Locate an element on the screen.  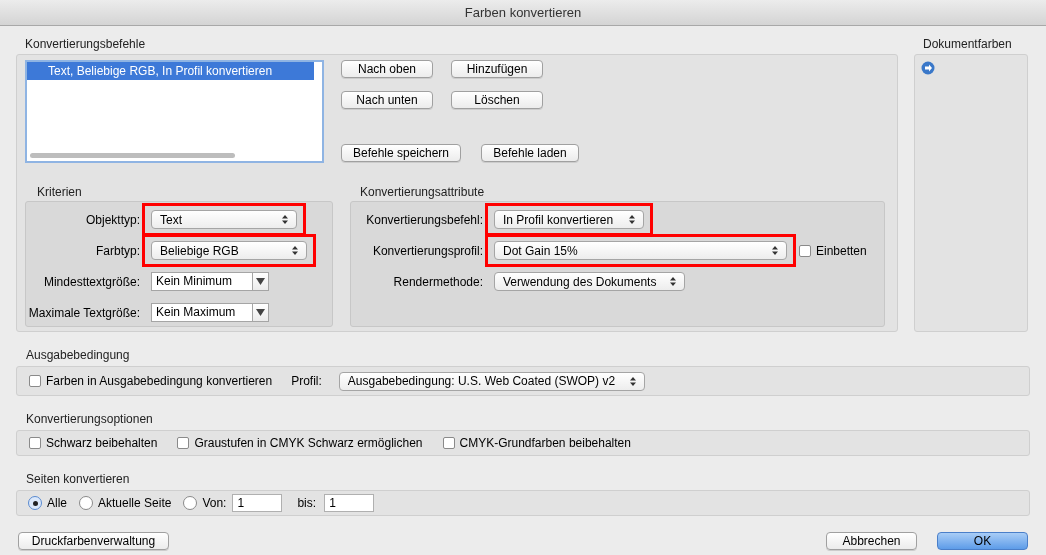
list-item: Text, Beliebige RGB, In Profil konvertieren is located at coordinates (170, 71).